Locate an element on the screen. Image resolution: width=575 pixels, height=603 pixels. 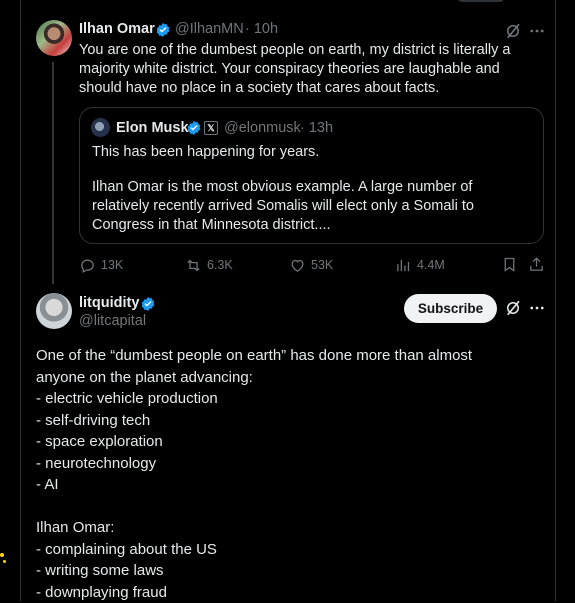
timestamp: · 10h is located at coordinates (261, 29).